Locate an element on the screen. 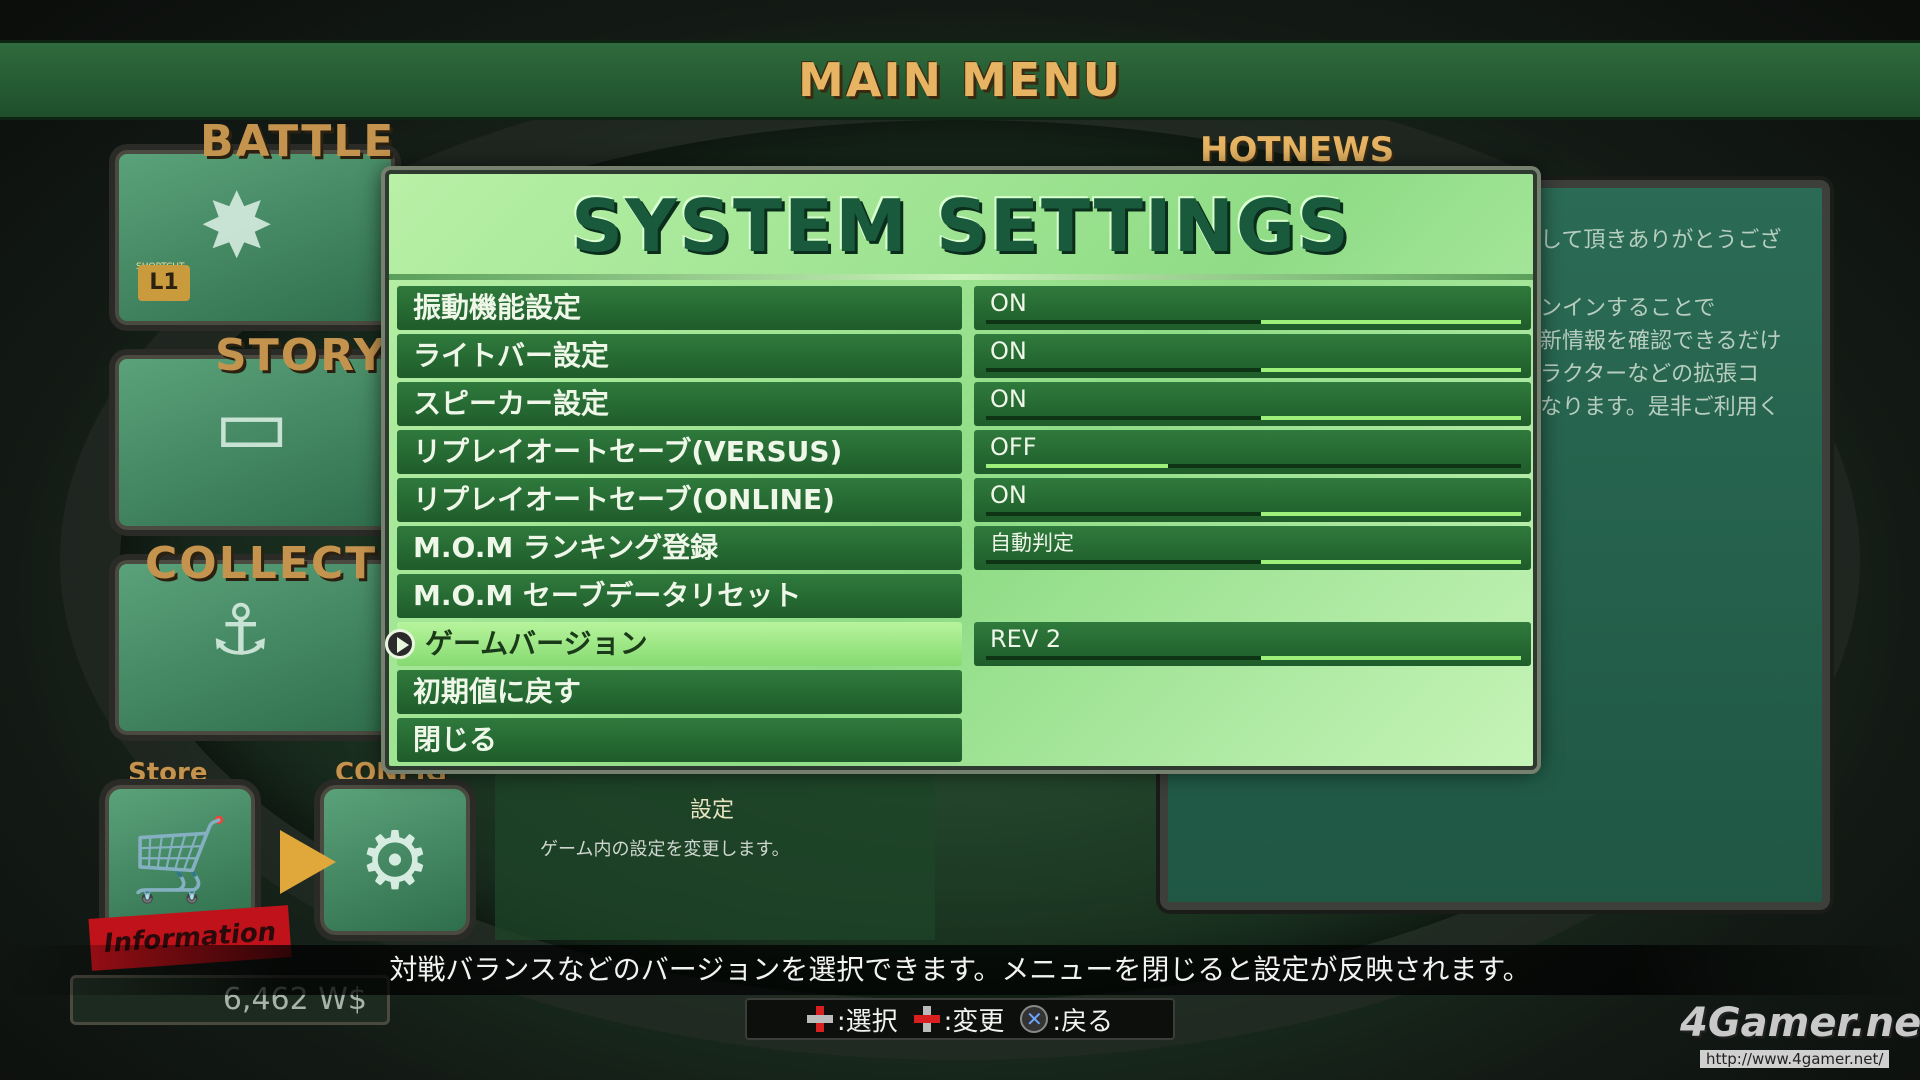 The width and height of the screenshot is (1920, 1080). setting-value-text: REV 2 is located at coordinates (1026, 639).